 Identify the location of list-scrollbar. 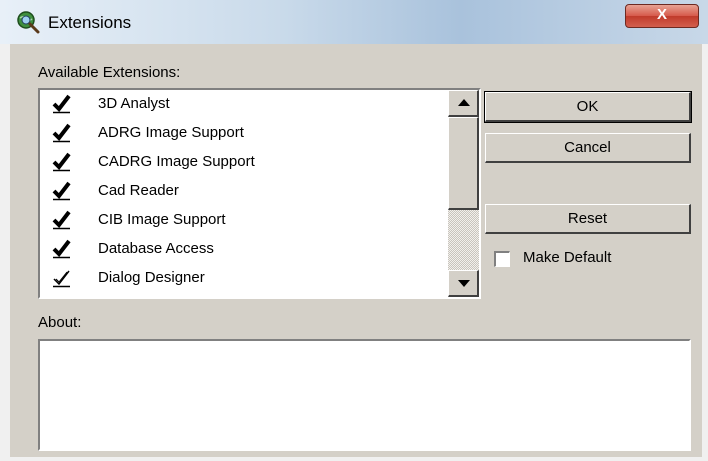
(463, 193).